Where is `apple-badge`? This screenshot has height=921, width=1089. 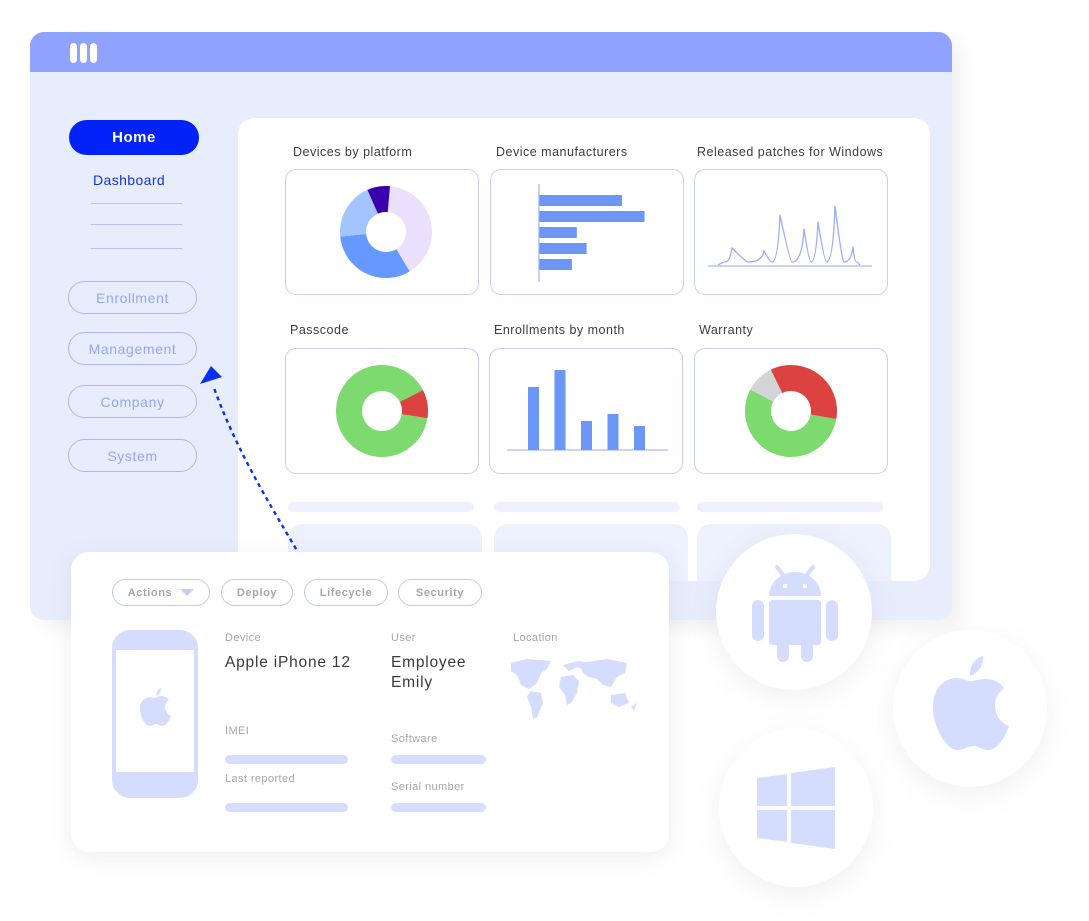 apple-badge is located at coordinates (970, 708).